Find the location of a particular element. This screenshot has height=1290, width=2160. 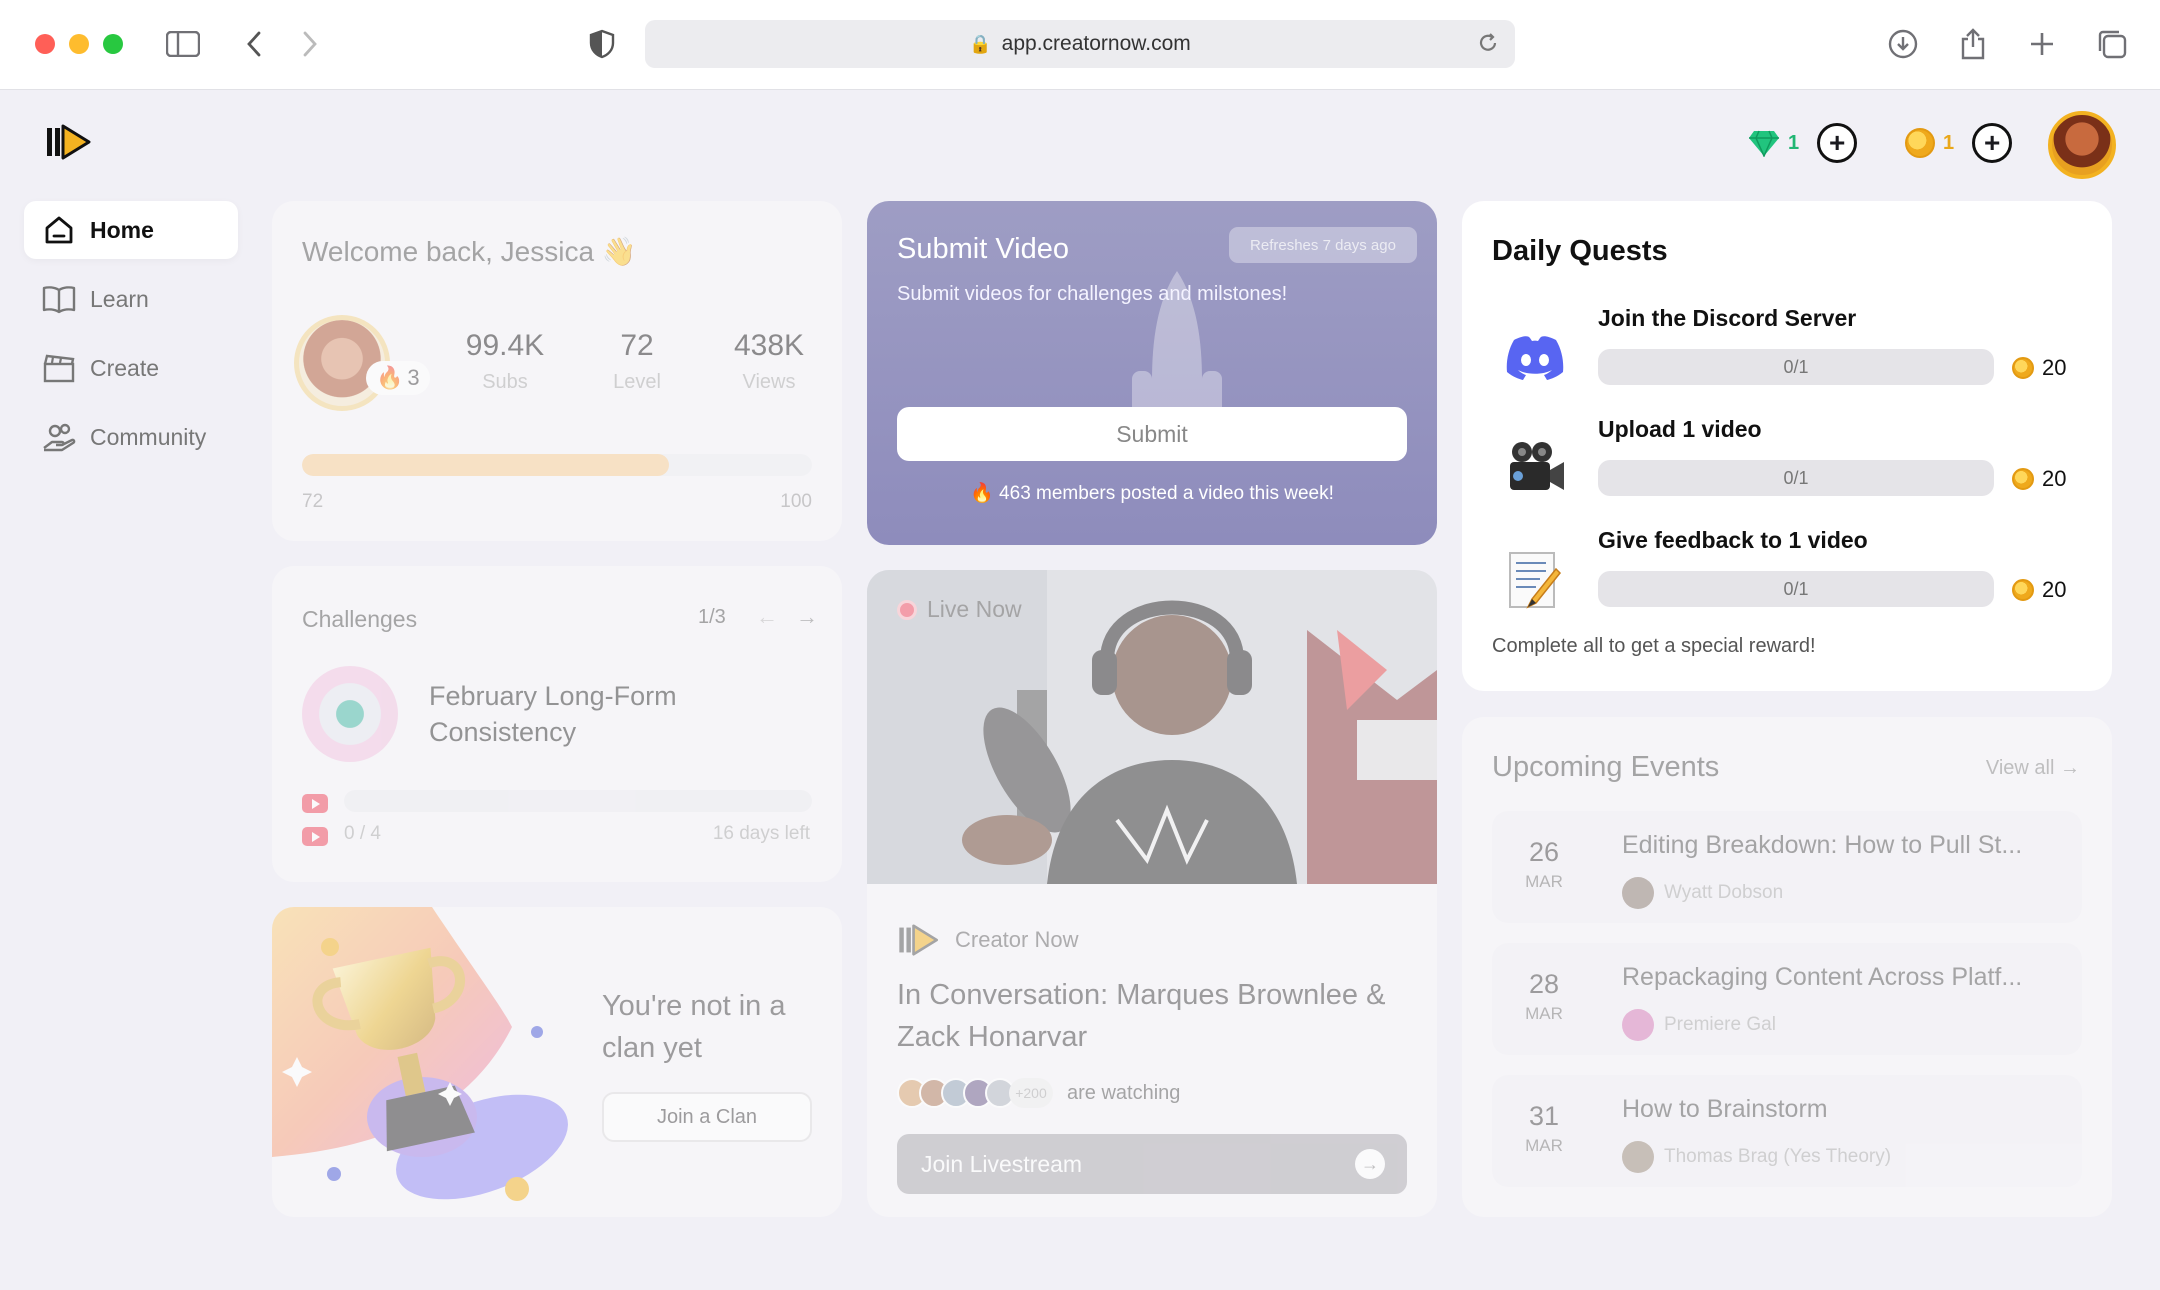

sidebar-item-learn: Learn is located at coordinates (131, 299).